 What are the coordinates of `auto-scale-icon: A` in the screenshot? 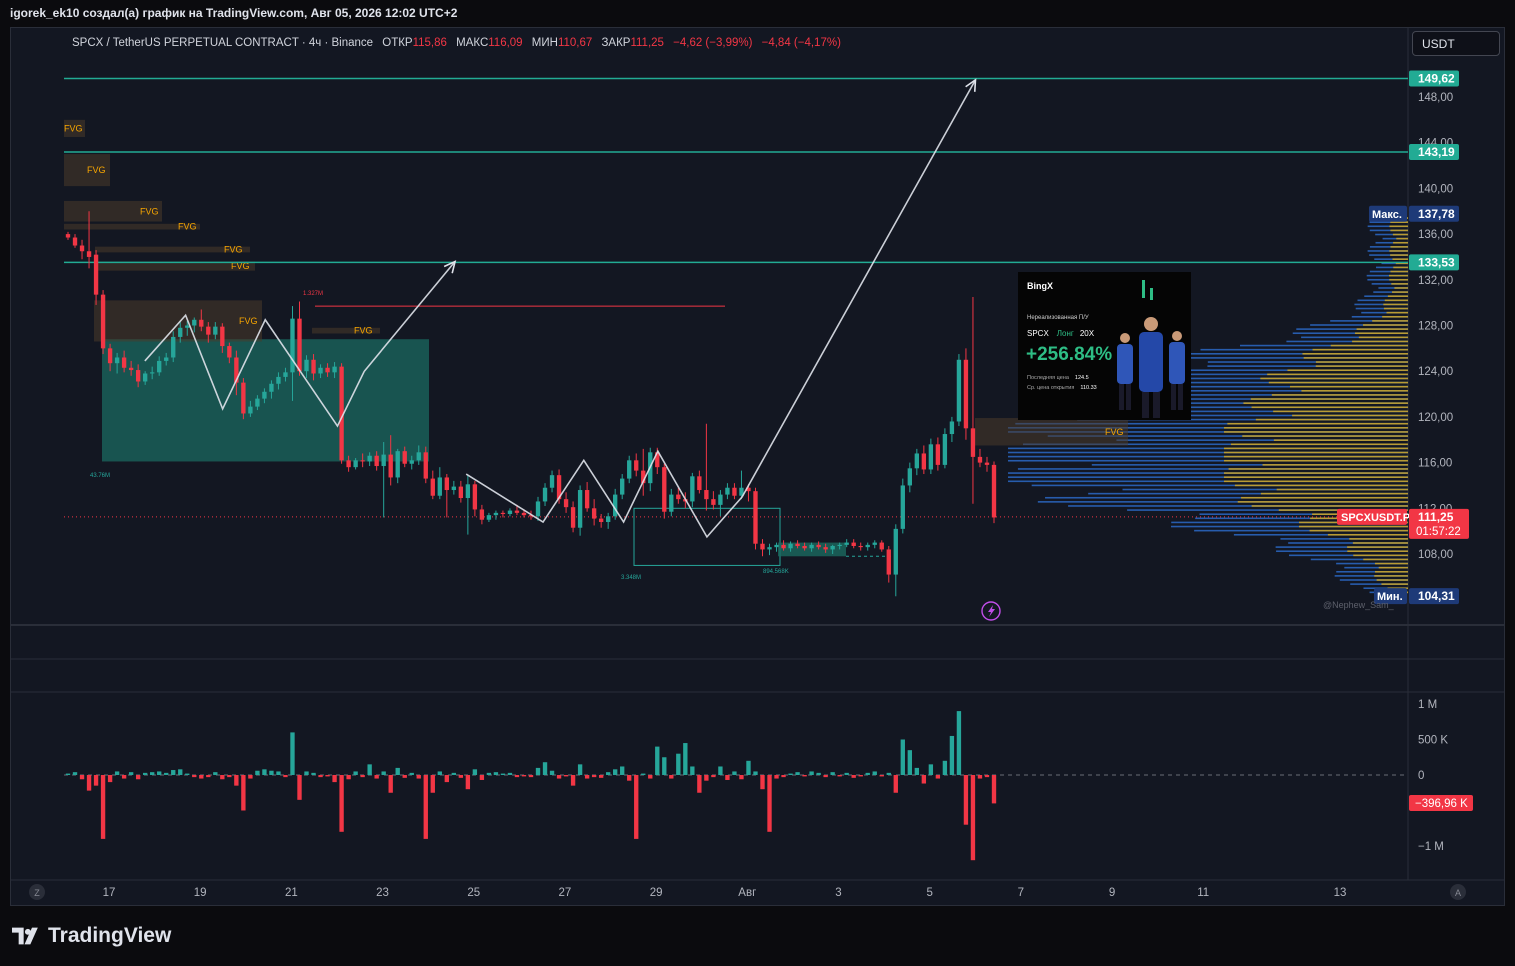 It's located at (1458, 892).